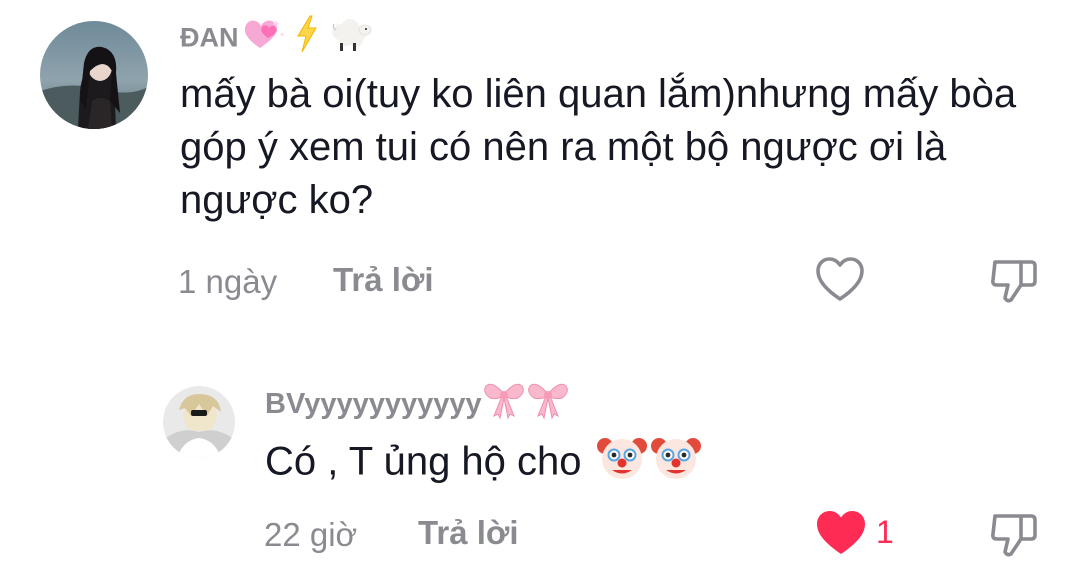  Describe the element at coordinates (311, 534) in the screenshot. I see `comment-time: 22 giờ` at that location.